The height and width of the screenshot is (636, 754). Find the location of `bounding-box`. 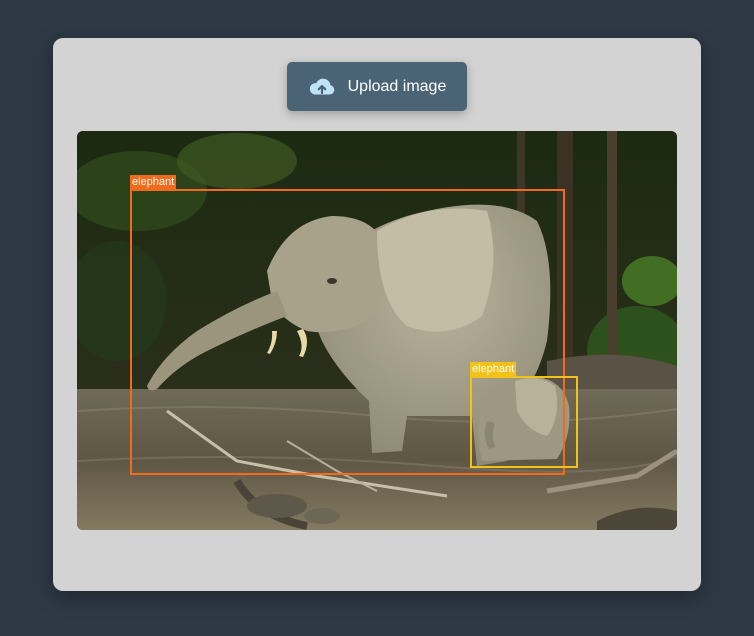

bounding-box is located at coordinates (524, 422).